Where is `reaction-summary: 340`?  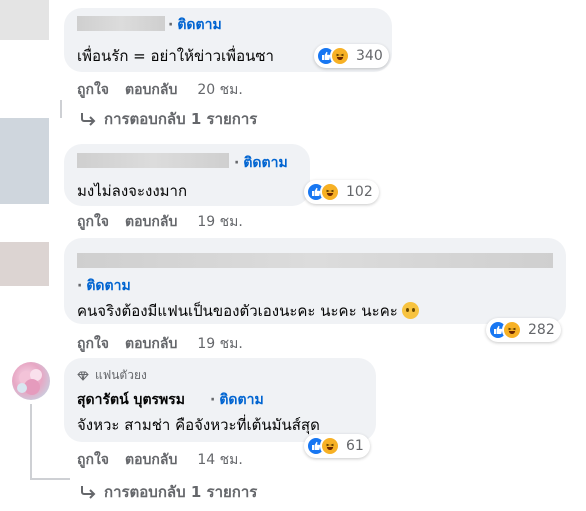
reaction-summary: 340 is located at coordinates (351, 56).